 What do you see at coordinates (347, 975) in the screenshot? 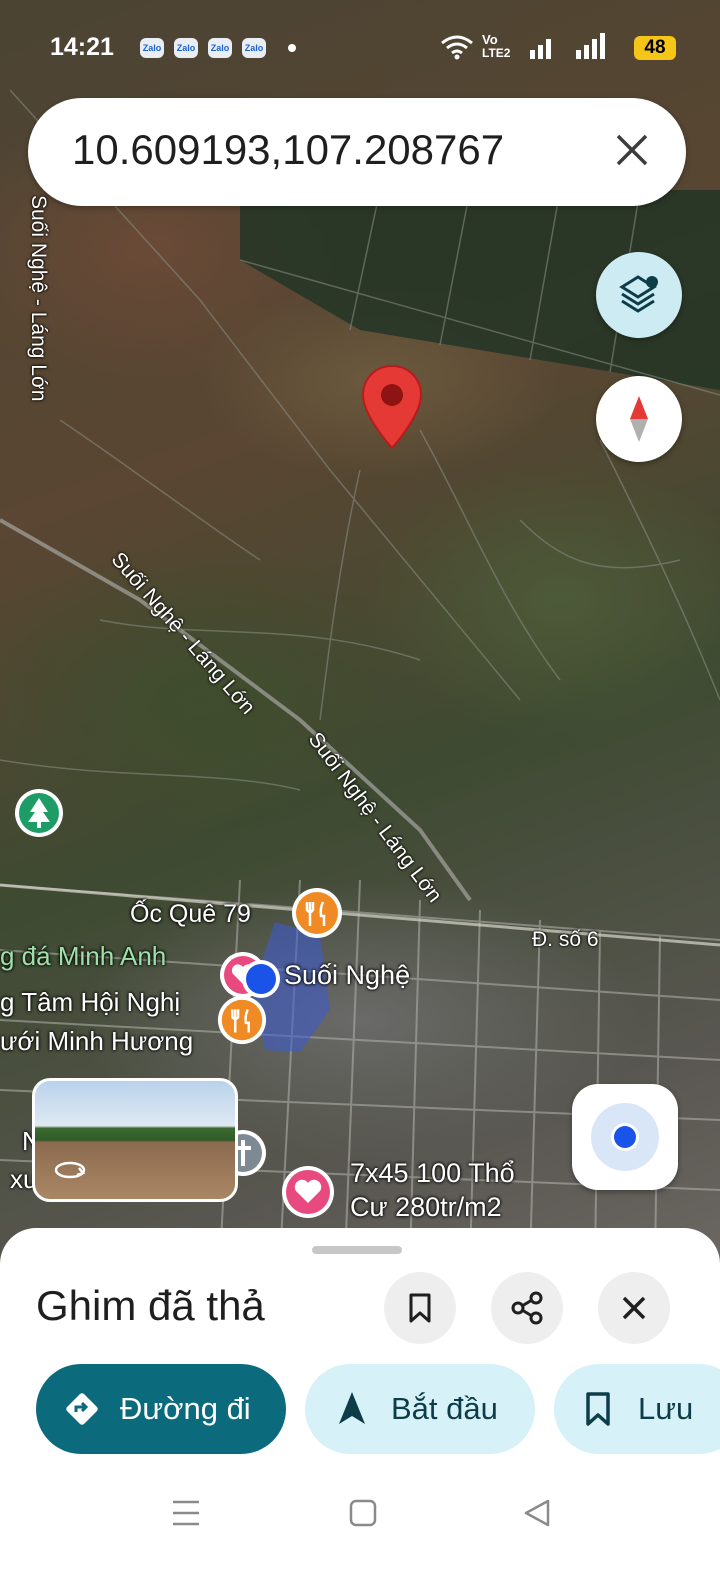
I see `town-label: Suối Nghệ` at bounding box center [347, 975].